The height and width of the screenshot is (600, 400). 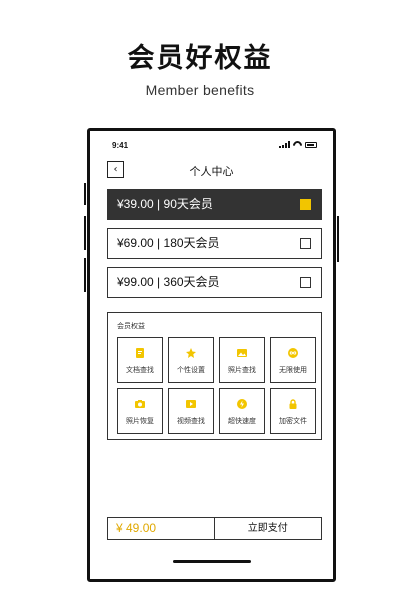 I want to click on phone-power-button, so click(x=338, y=239).